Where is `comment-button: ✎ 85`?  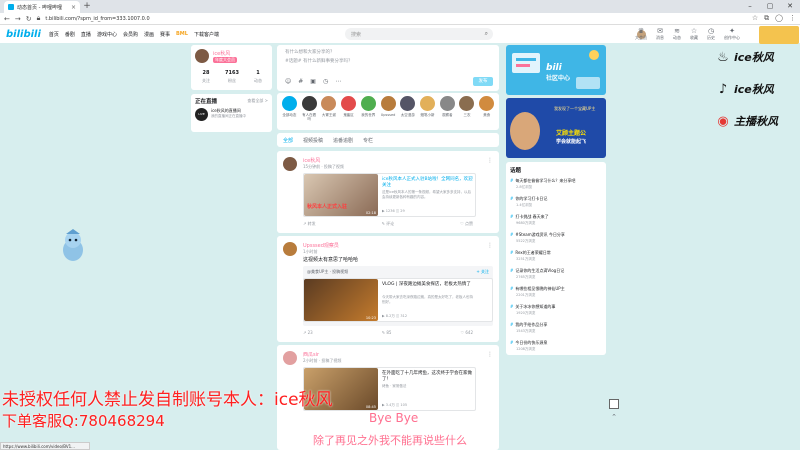
comment-button: ✎ 85 is located at coordinates (387, 332).